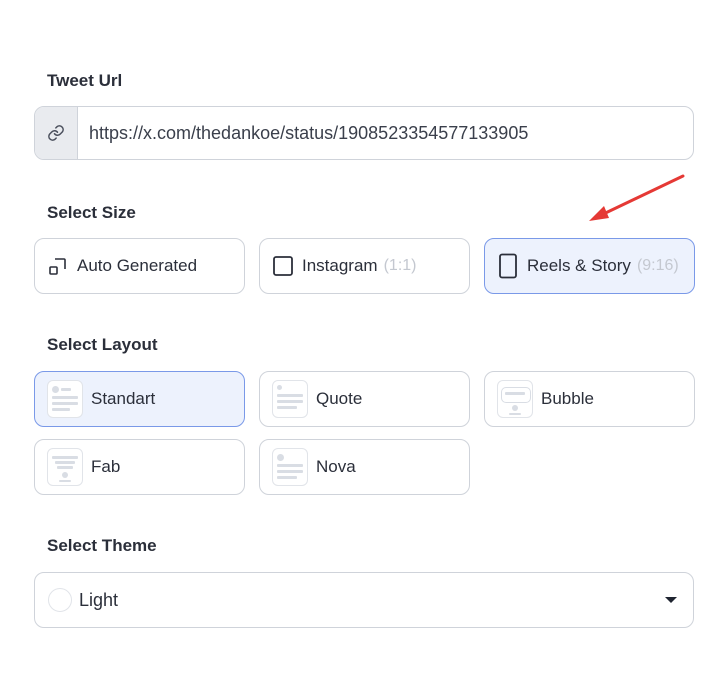 Image resolution: width=724 pixels, height=693 pixels. Describe the element at coordinates (364, 399) in the screenshot. I see `layout-option-quote: Quote` at that location.